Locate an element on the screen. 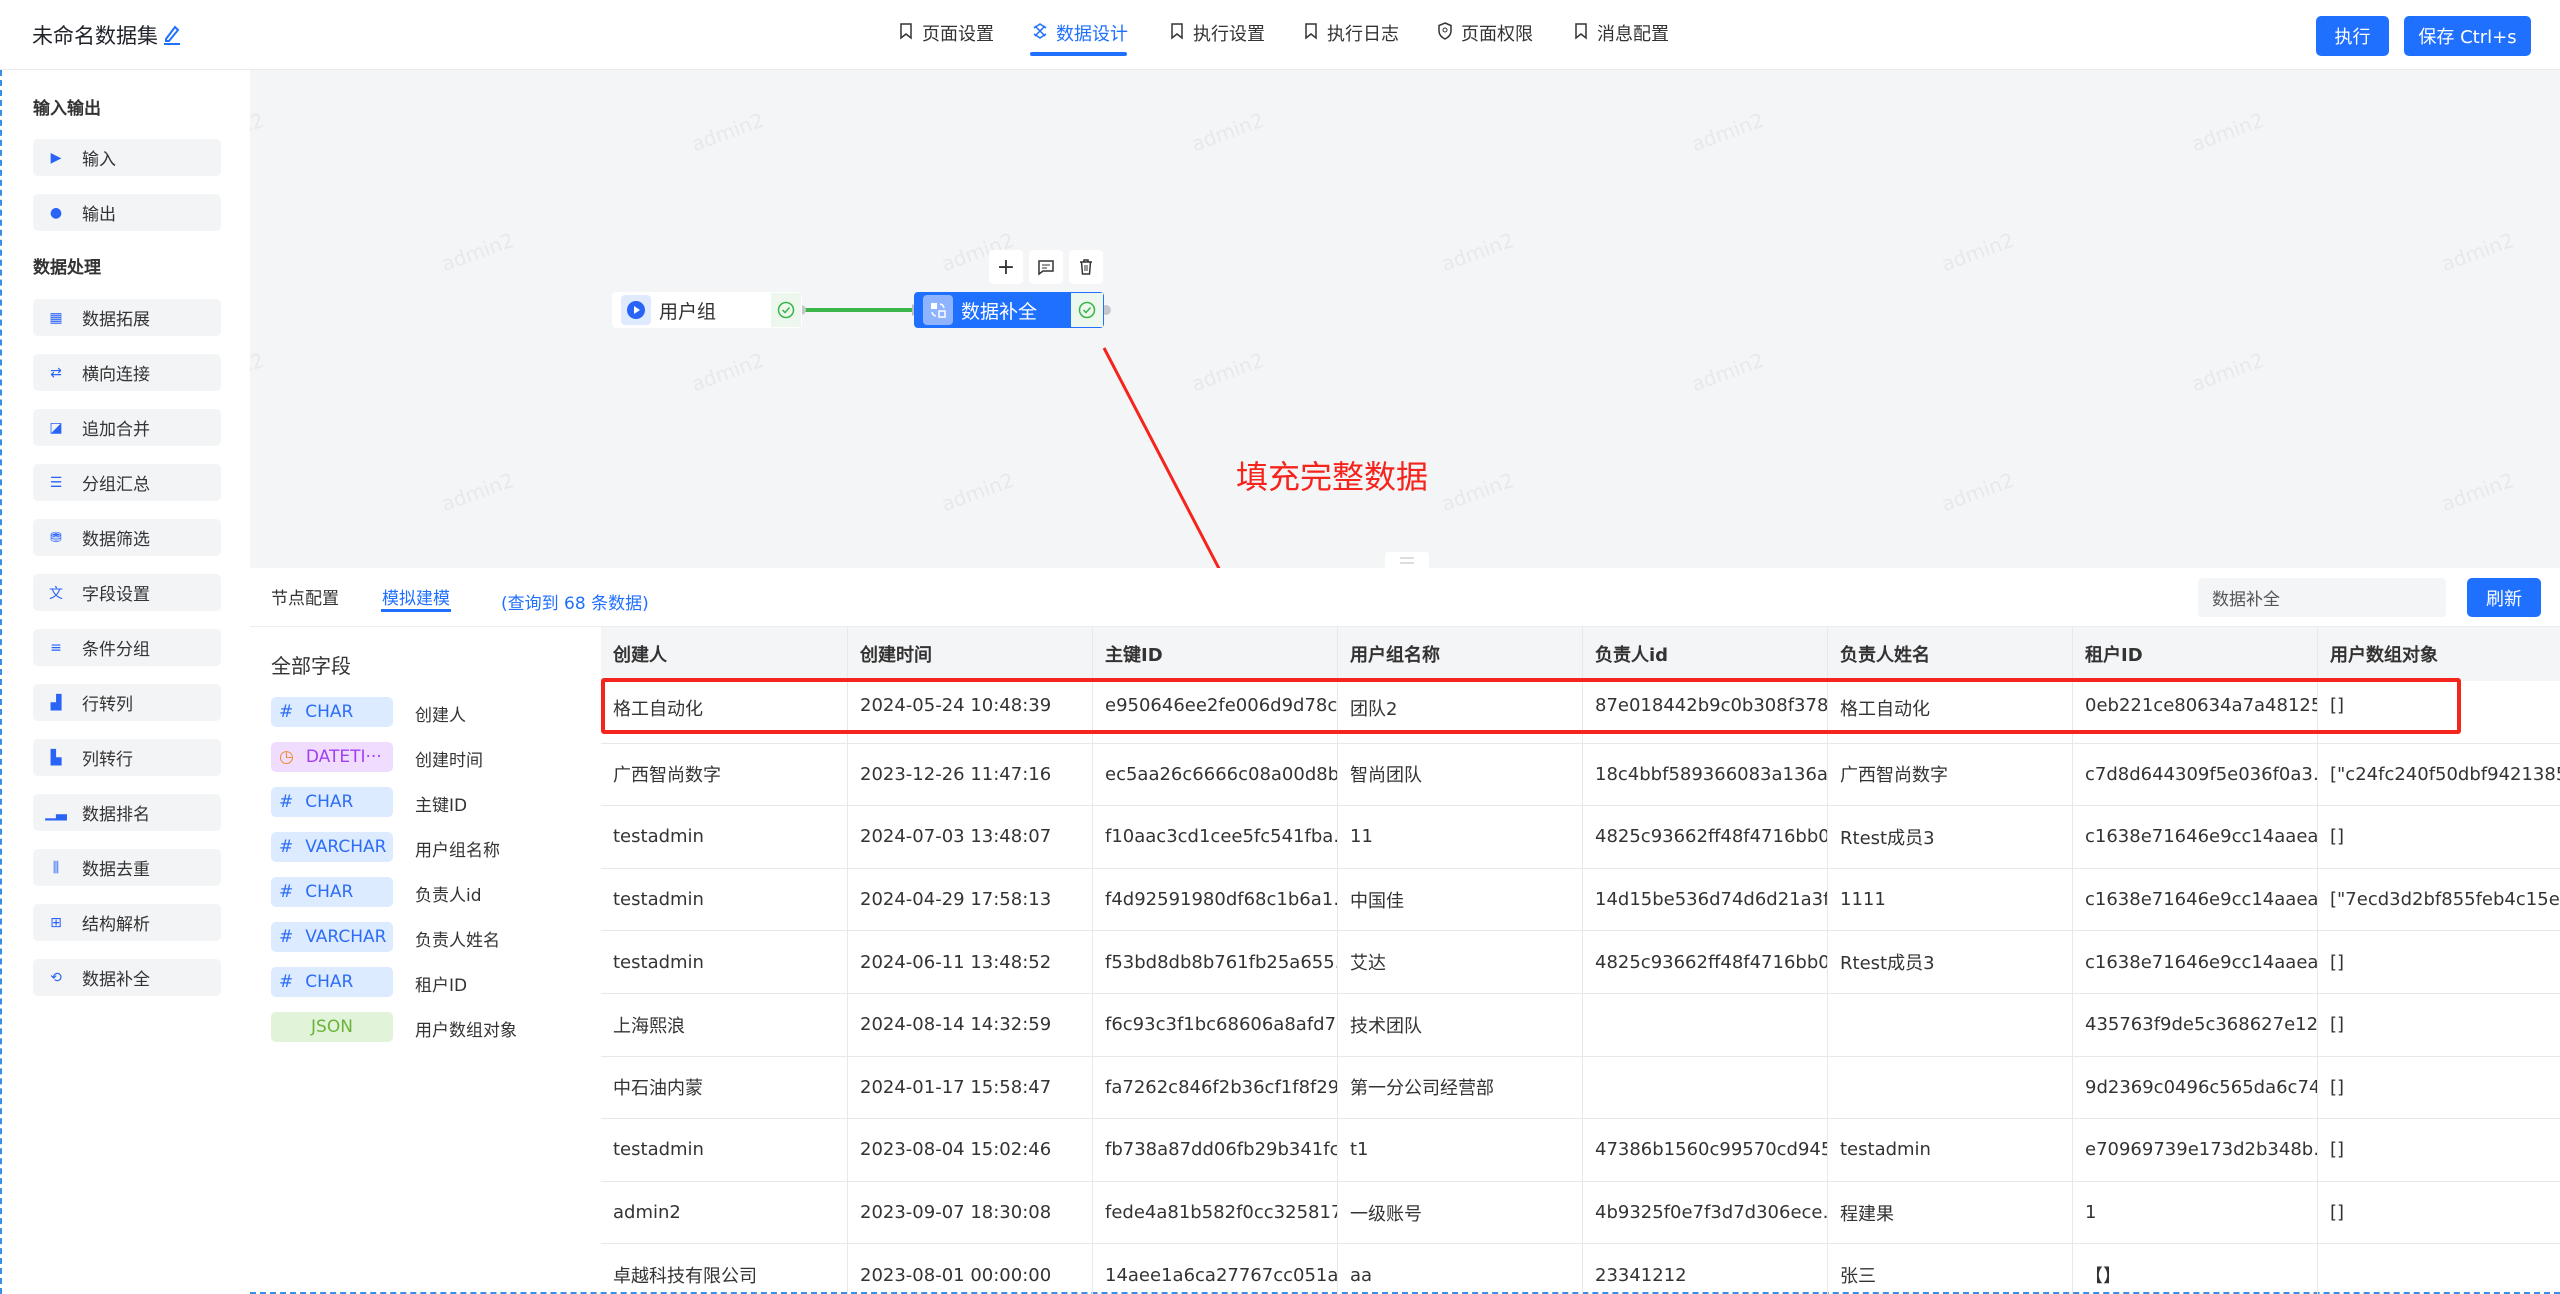 The image size is (2560, 1294). tab-0: 页面设置 is located at coordinates (946, 33).